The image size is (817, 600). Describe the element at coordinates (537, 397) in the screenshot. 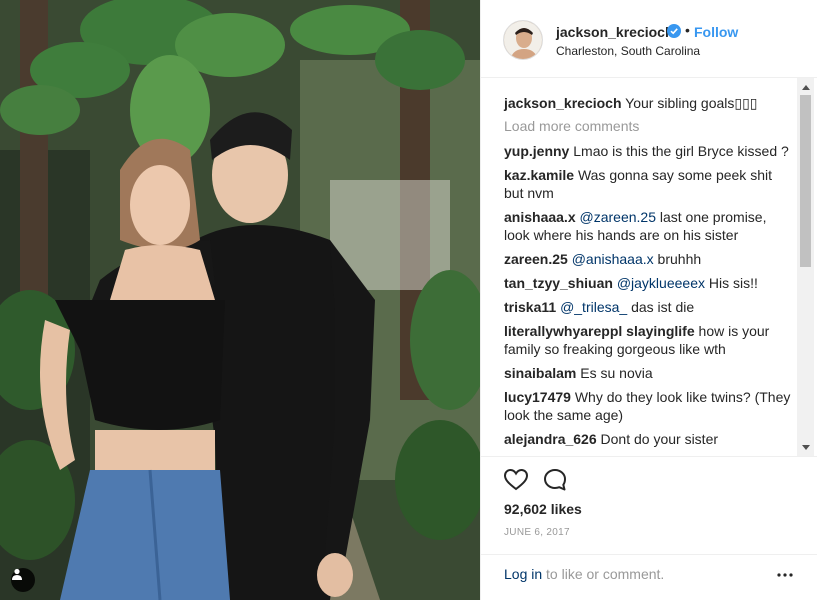

I see `comment-username: lucy17479` at that location.